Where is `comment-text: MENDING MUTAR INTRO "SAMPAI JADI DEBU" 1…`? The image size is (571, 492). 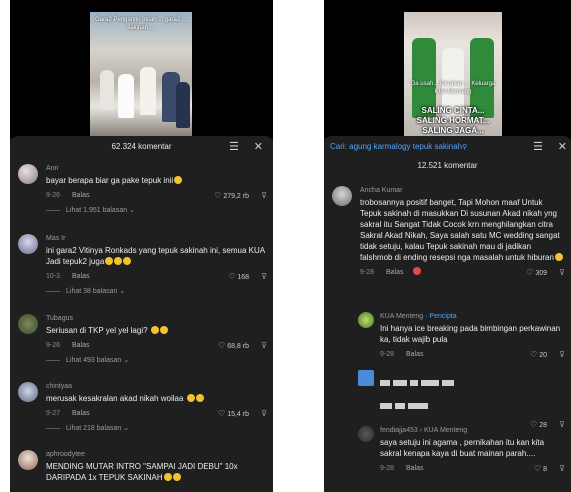 comment-text: MENDING MUTAR INTRO "SAMPAI JADI DEBU" 1… is located at coordinates (142, 472).